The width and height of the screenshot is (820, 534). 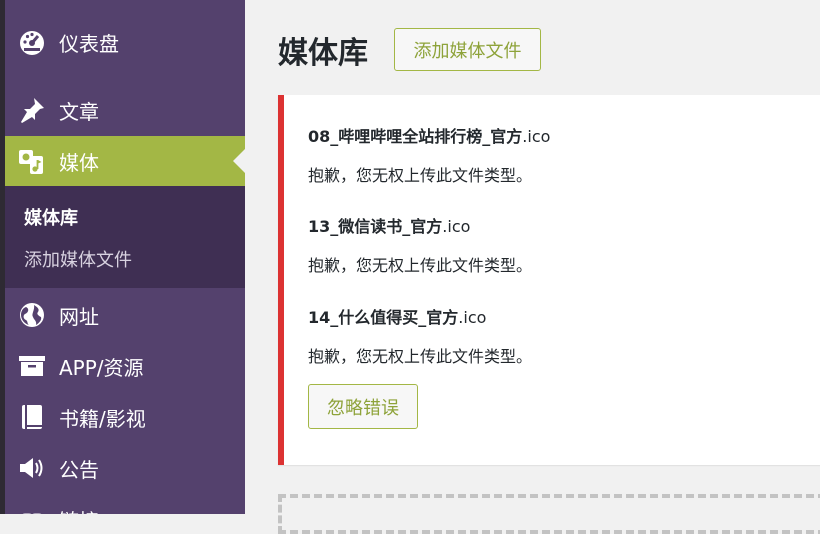 What do you see at coordinates (32, 42) in the screenshot?
I see `dashboard-icon` at bounding box center [32, 42].